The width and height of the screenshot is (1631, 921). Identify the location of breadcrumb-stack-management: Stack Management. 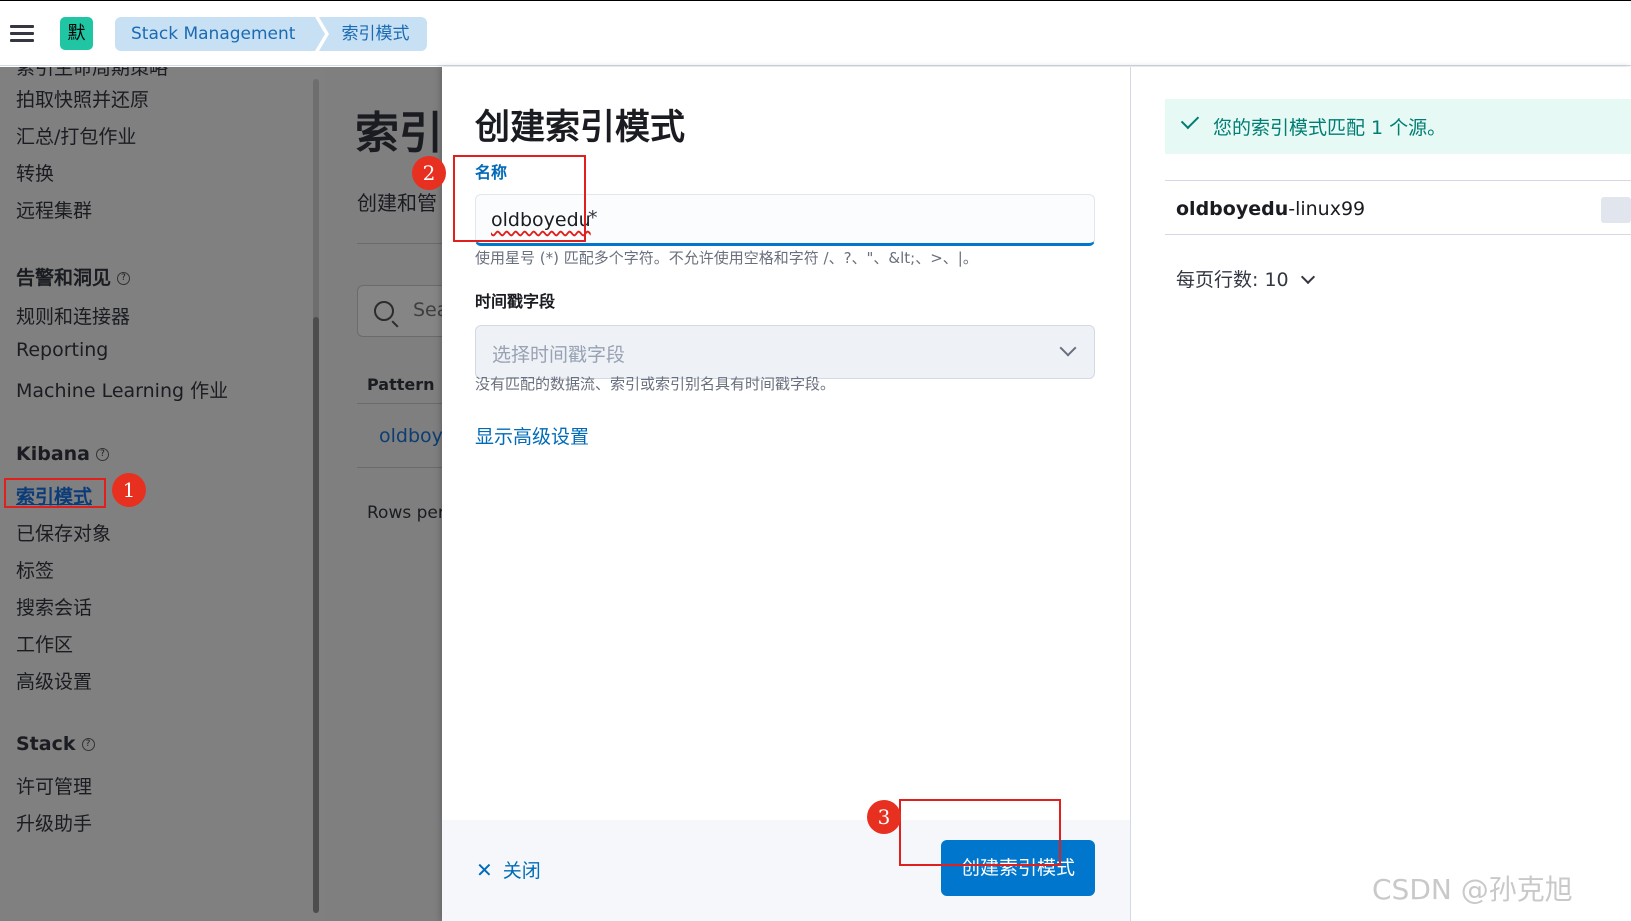
(220, 34).